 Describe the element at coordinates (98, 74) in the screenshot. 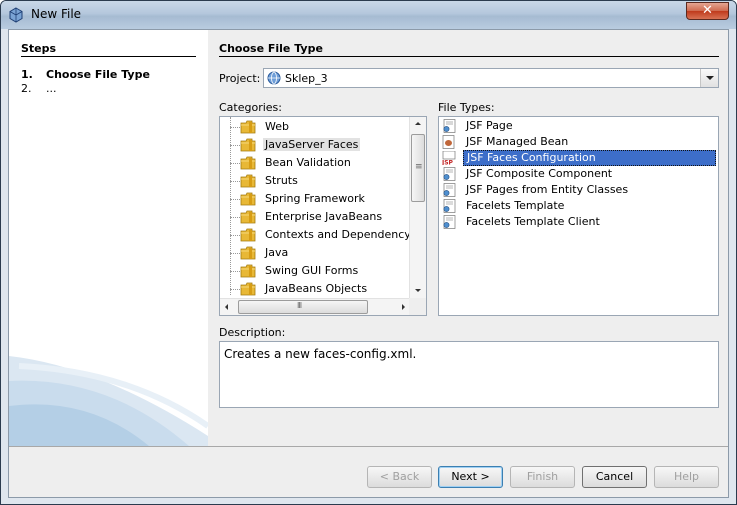

I see `step-label: Choose File Type` at that location.